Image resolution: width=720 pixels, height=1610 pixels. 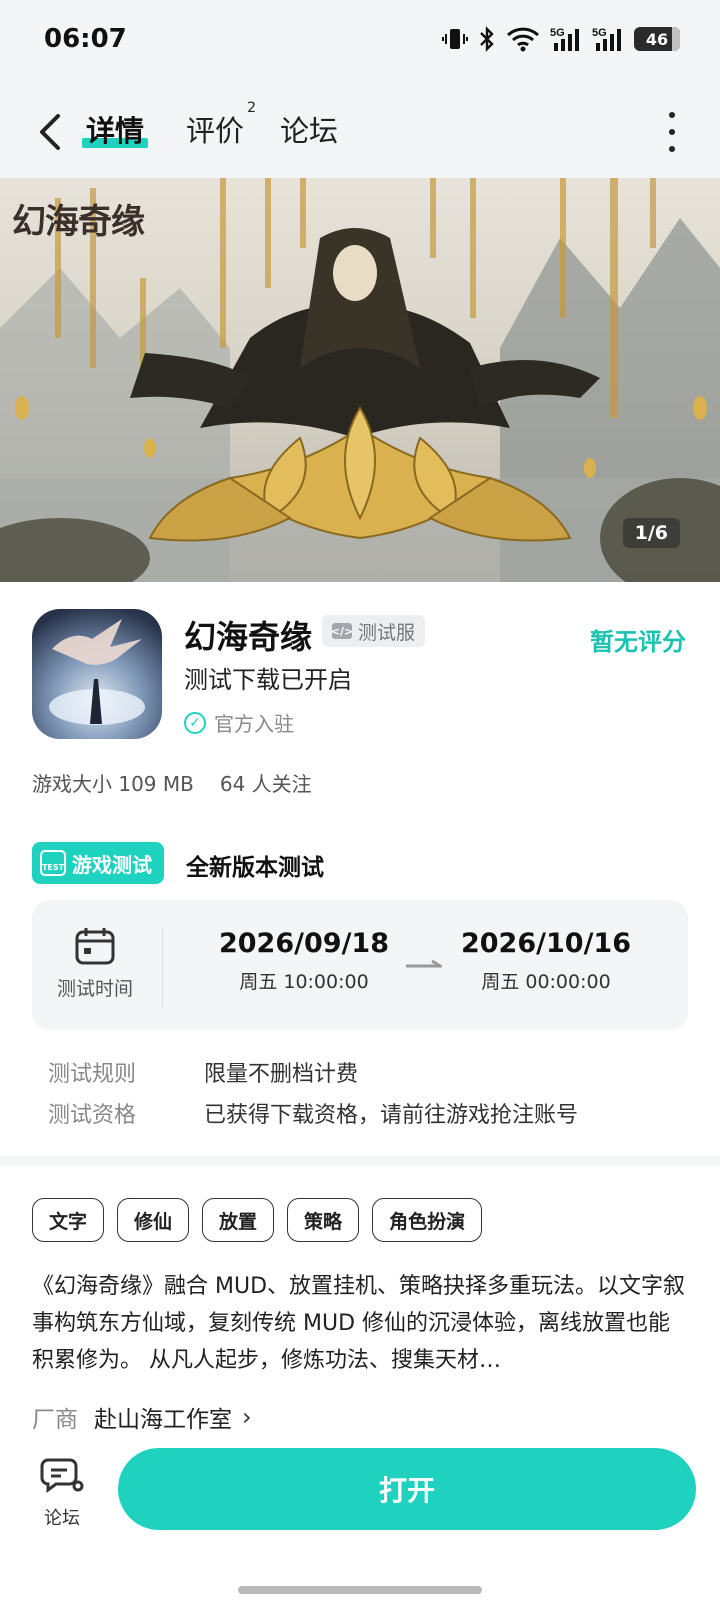 I want to click on banner-page-counter: 1/6, so click(x=651, y=533).